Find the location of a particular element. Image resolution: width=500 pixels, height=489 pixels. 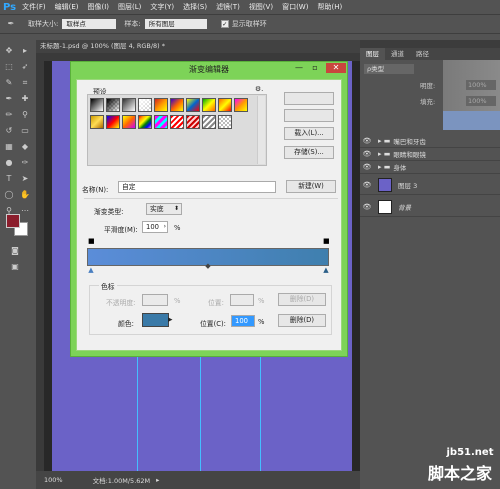

smoothness-field: 100 › is located at coordinates (155, 227).